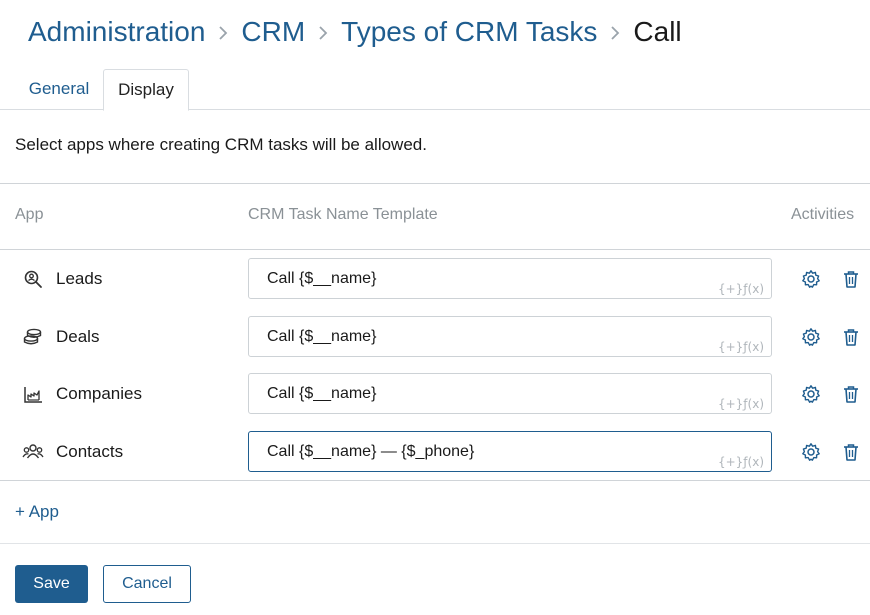  What do you see at coordinates (116, 32) in the screenshot?
I see `breadcrumb-administration: Administration` at bounding box center [116, 32].